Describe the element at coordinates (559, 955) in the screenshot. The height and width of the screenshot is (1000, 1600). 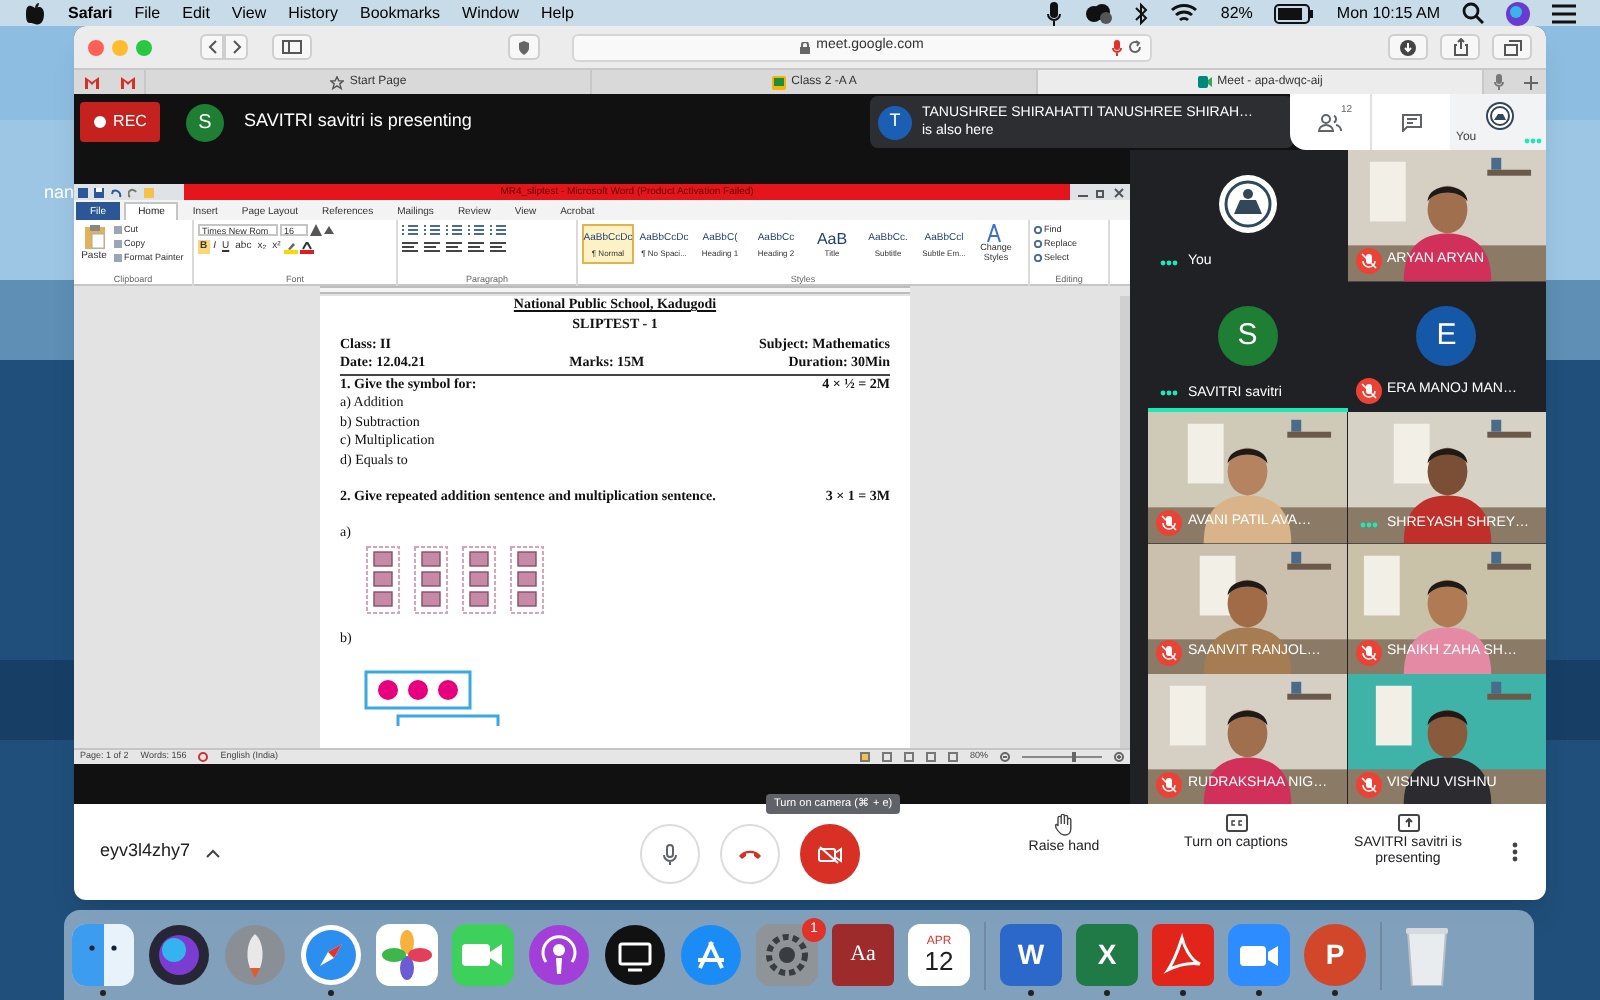
I see `podcast-icon` at that location.